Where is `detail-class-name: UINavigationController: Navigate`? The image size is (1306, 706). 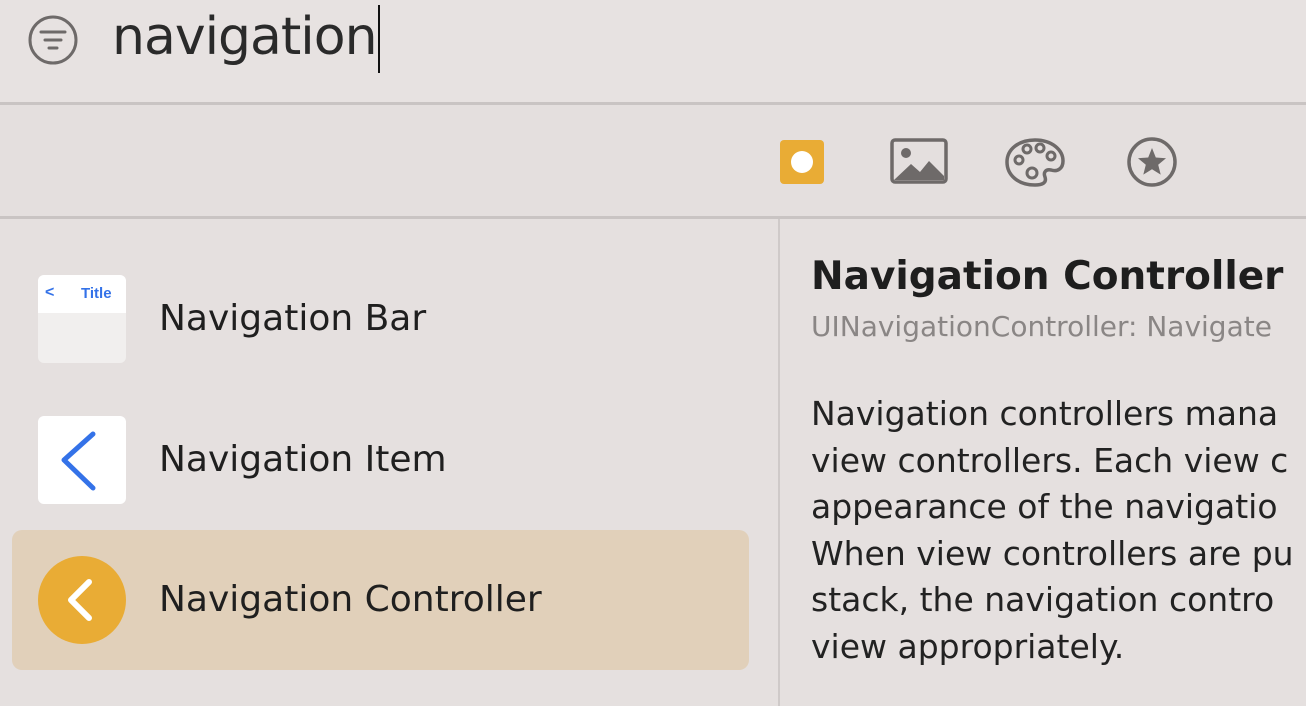
detail-class-name: UINavigationController: Navigate is located at coordinates (1041, 326).